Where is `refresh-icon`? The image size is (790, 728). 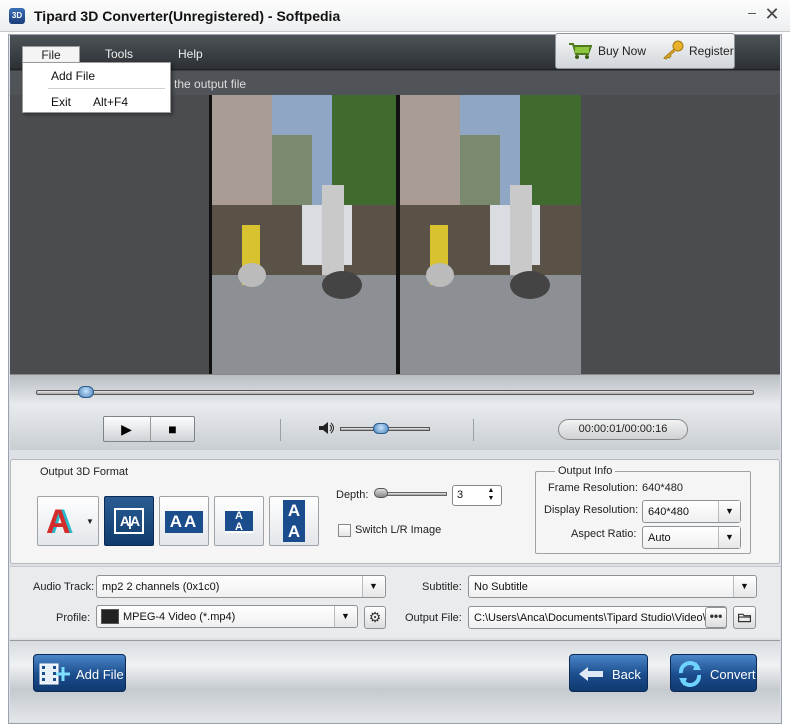 refresh-icon is located at coordinates (690, 674).